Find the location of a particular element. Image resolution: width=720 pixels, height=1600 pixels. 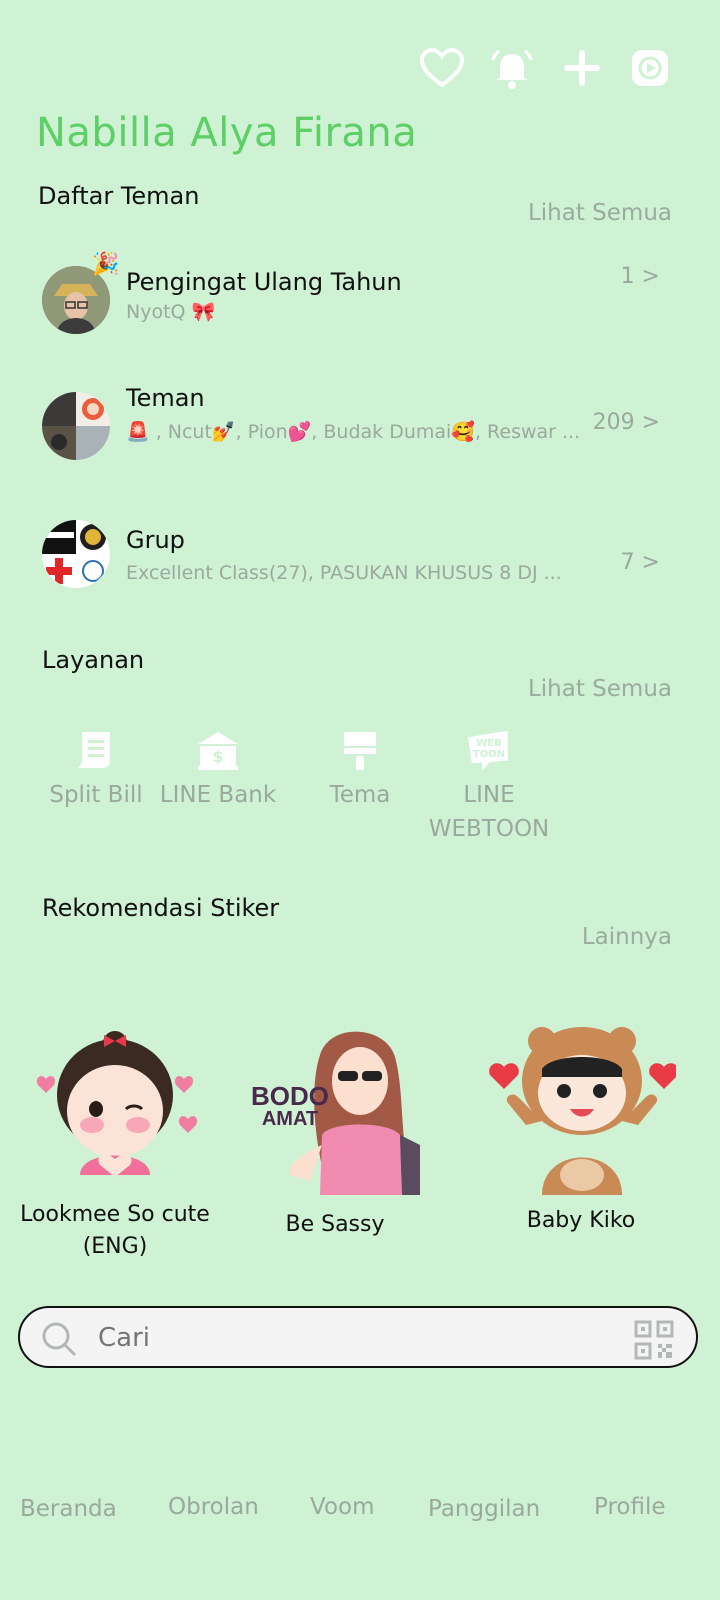

svg-text: TOON is located at coordinates (489, 754).